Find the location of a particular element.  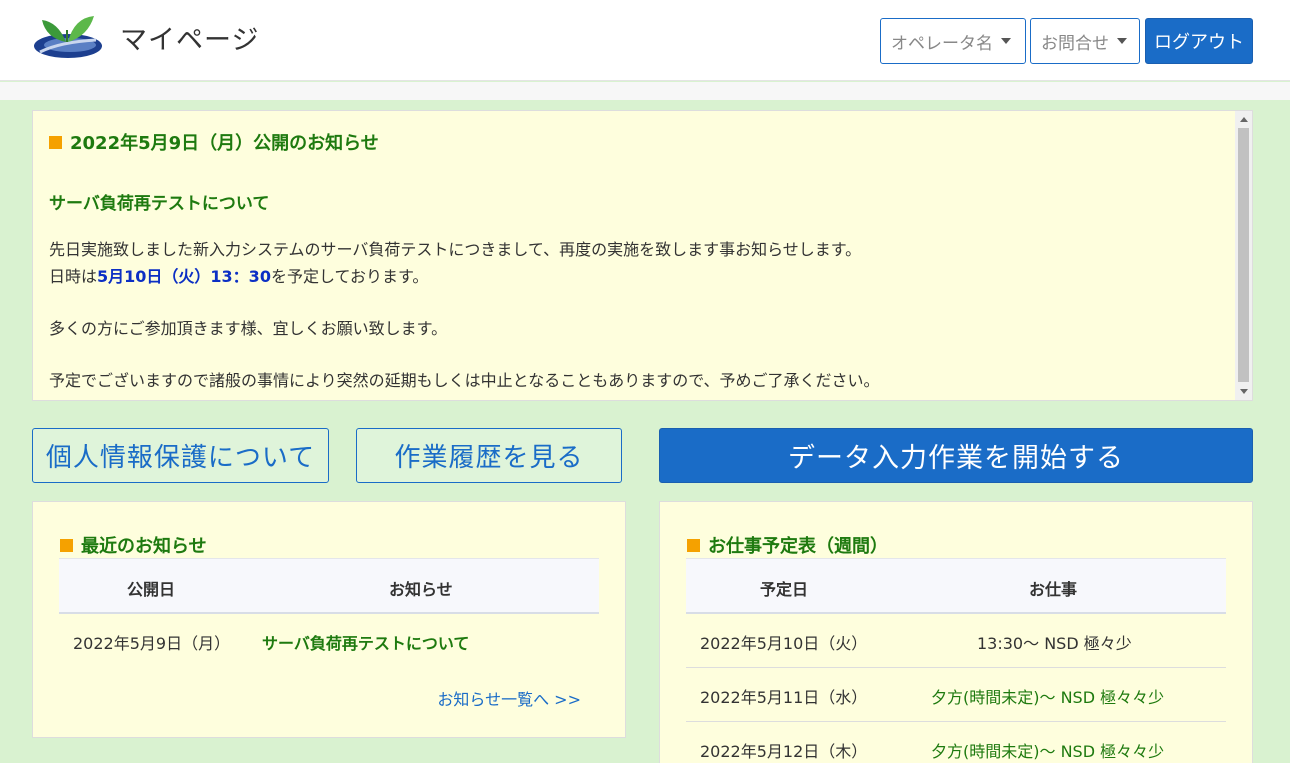

header-subbar is located at coordinates (645, 91).